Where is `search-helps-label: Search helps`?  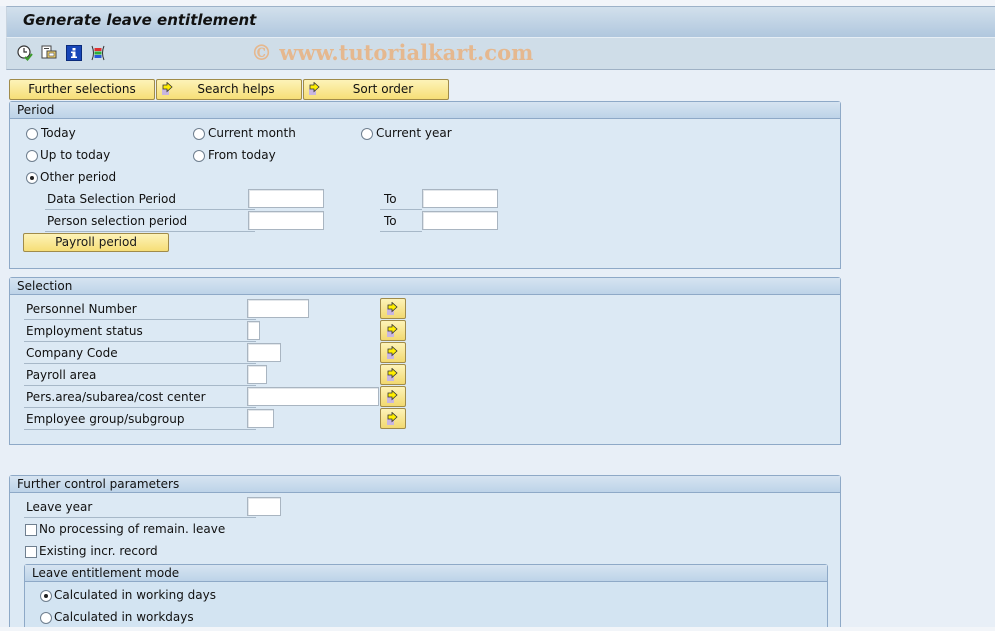
search-helps-label: Search helps is located at coordinates (236, 89).